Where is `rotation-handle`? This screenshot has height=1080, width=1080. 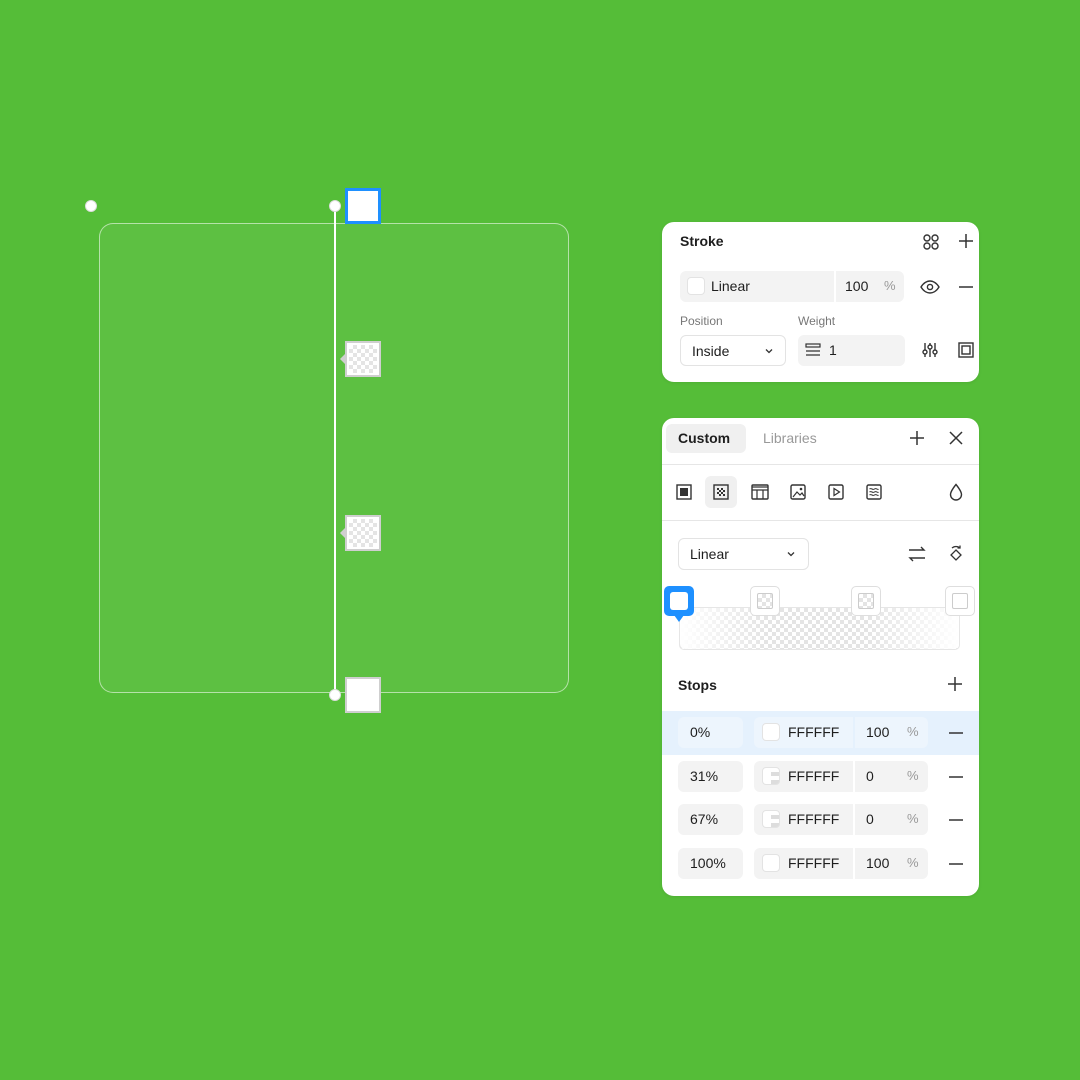
rotation-handle is located at coordinates (91, 206).